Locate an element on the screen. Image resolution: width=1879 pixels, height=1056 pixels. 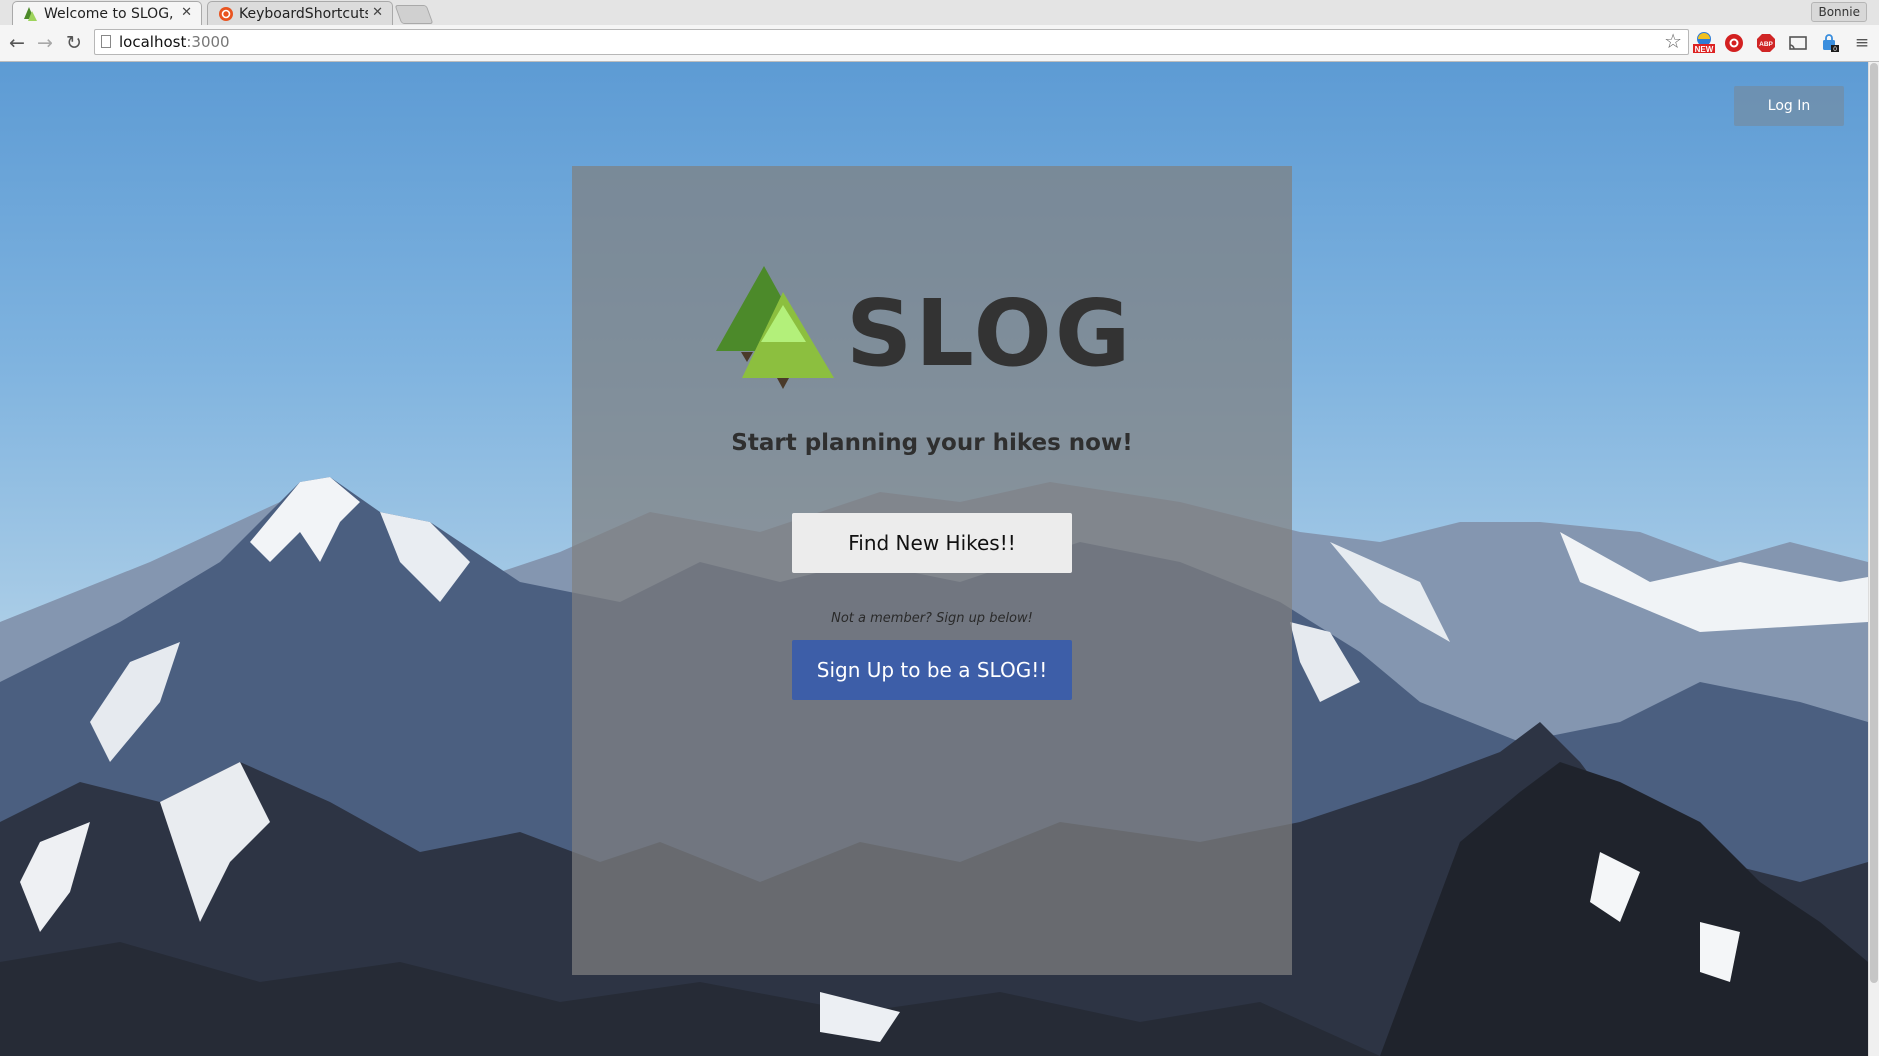
browser-toolbar: ← → ↻ localhost:3000 ☆ NEW ABP 0 ≡ is located at coordinates (939, 43).